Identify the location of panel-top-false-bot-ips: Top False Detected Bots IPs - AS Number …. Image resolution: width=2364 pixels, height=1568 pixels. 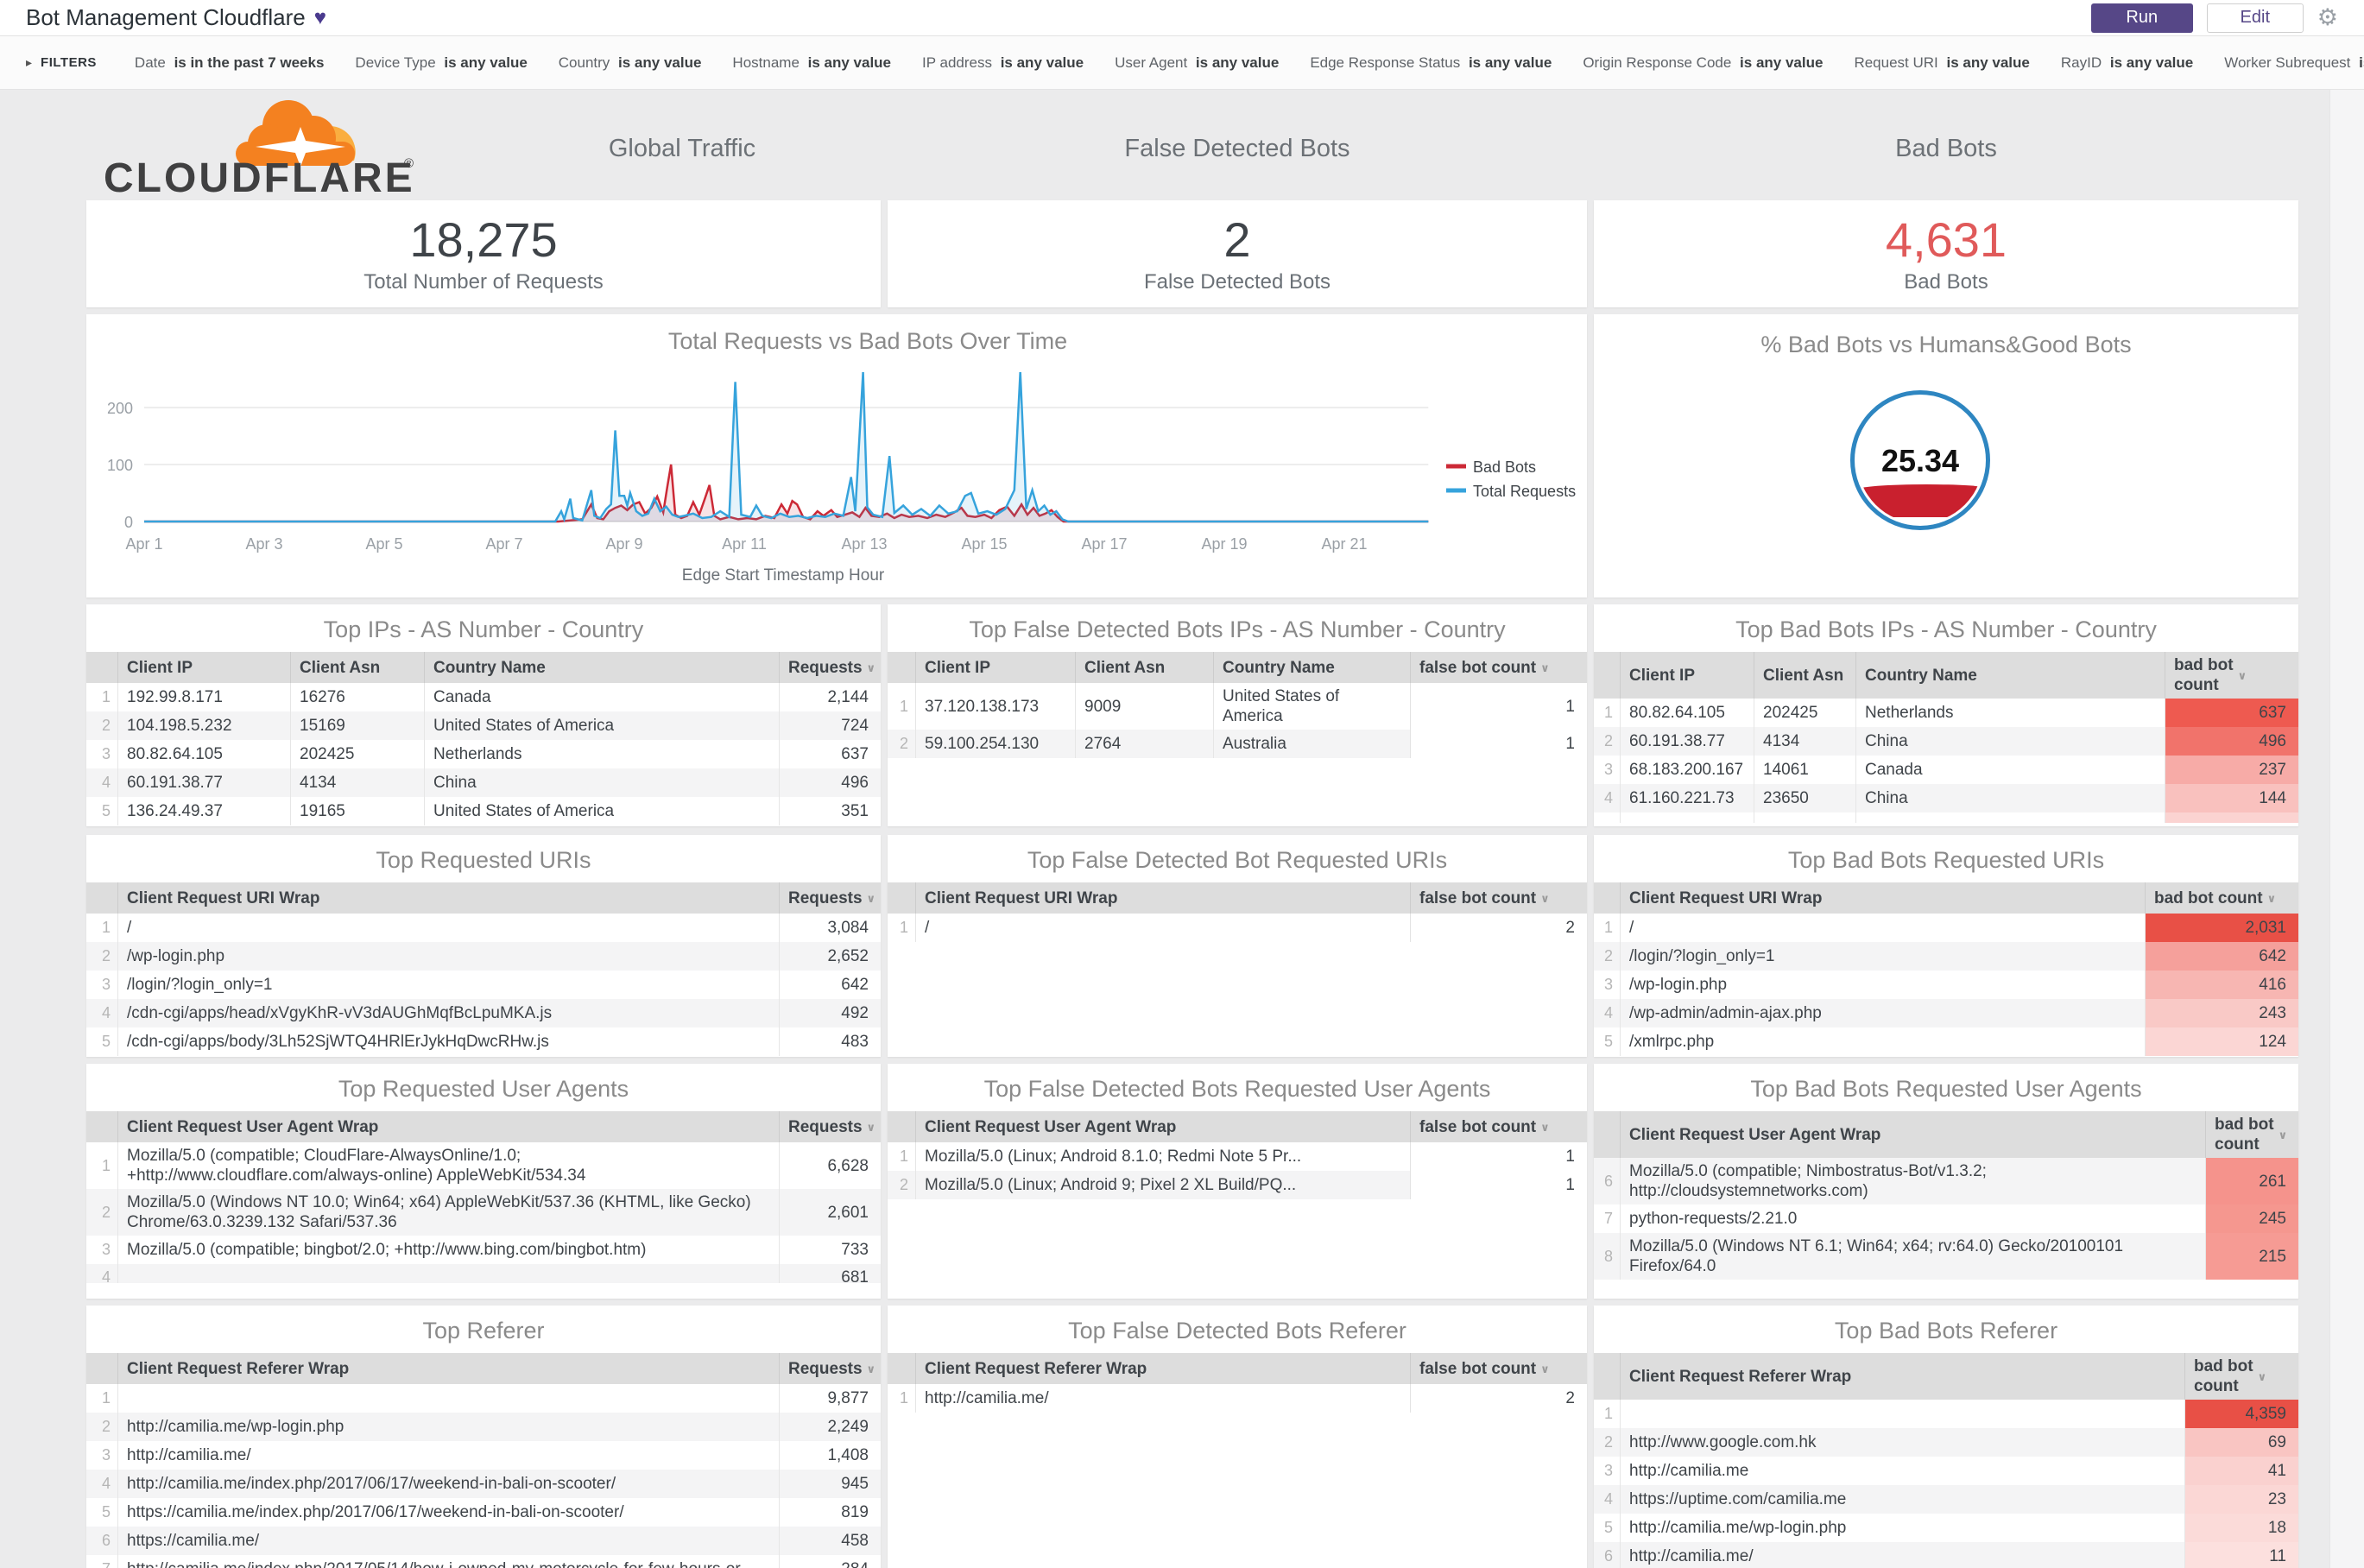
(1237, 715).